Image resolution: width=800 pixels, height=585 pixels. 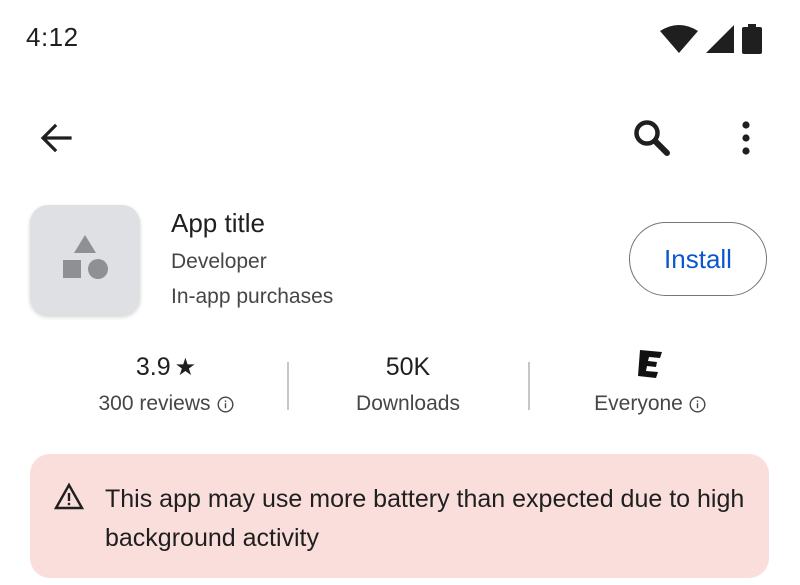 I want to click on downloads-value: 50K, so click(x=408, y=366).